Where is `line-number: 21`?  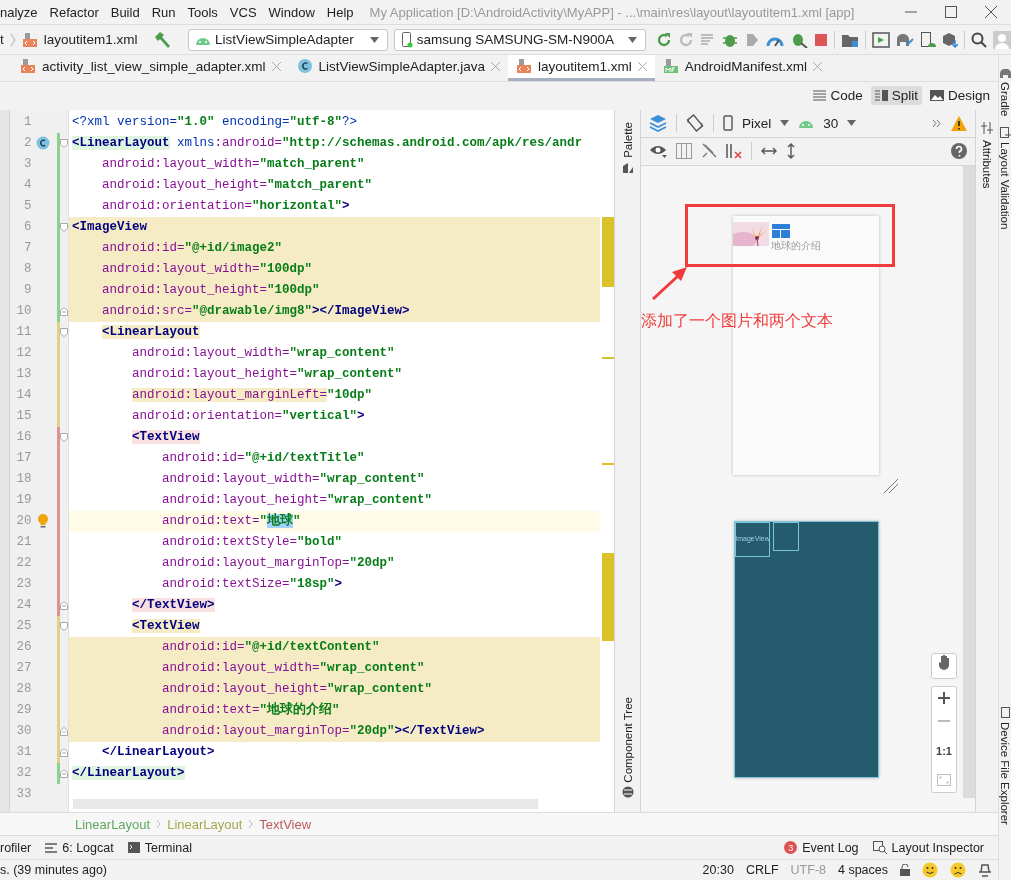 line-number: 21 is located at coordinates (23, 542).